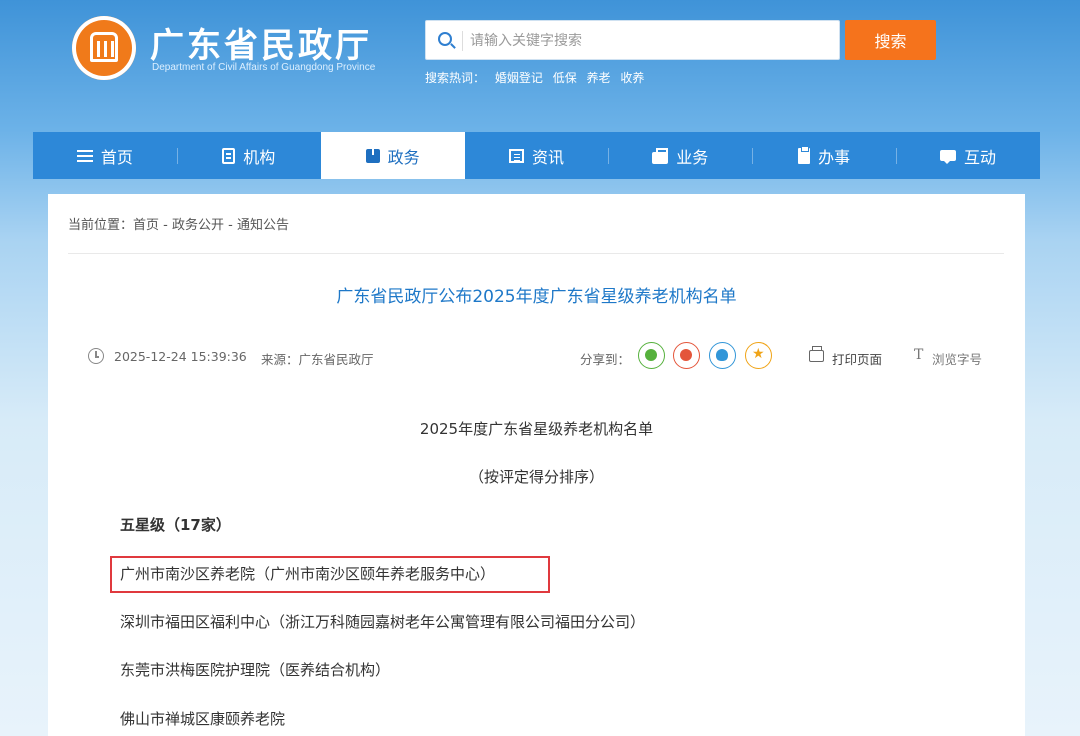 The image size is (1080, 736). Describe the element at coordinates (372, 155) in the screenshot. I see `book-icon` at that location.